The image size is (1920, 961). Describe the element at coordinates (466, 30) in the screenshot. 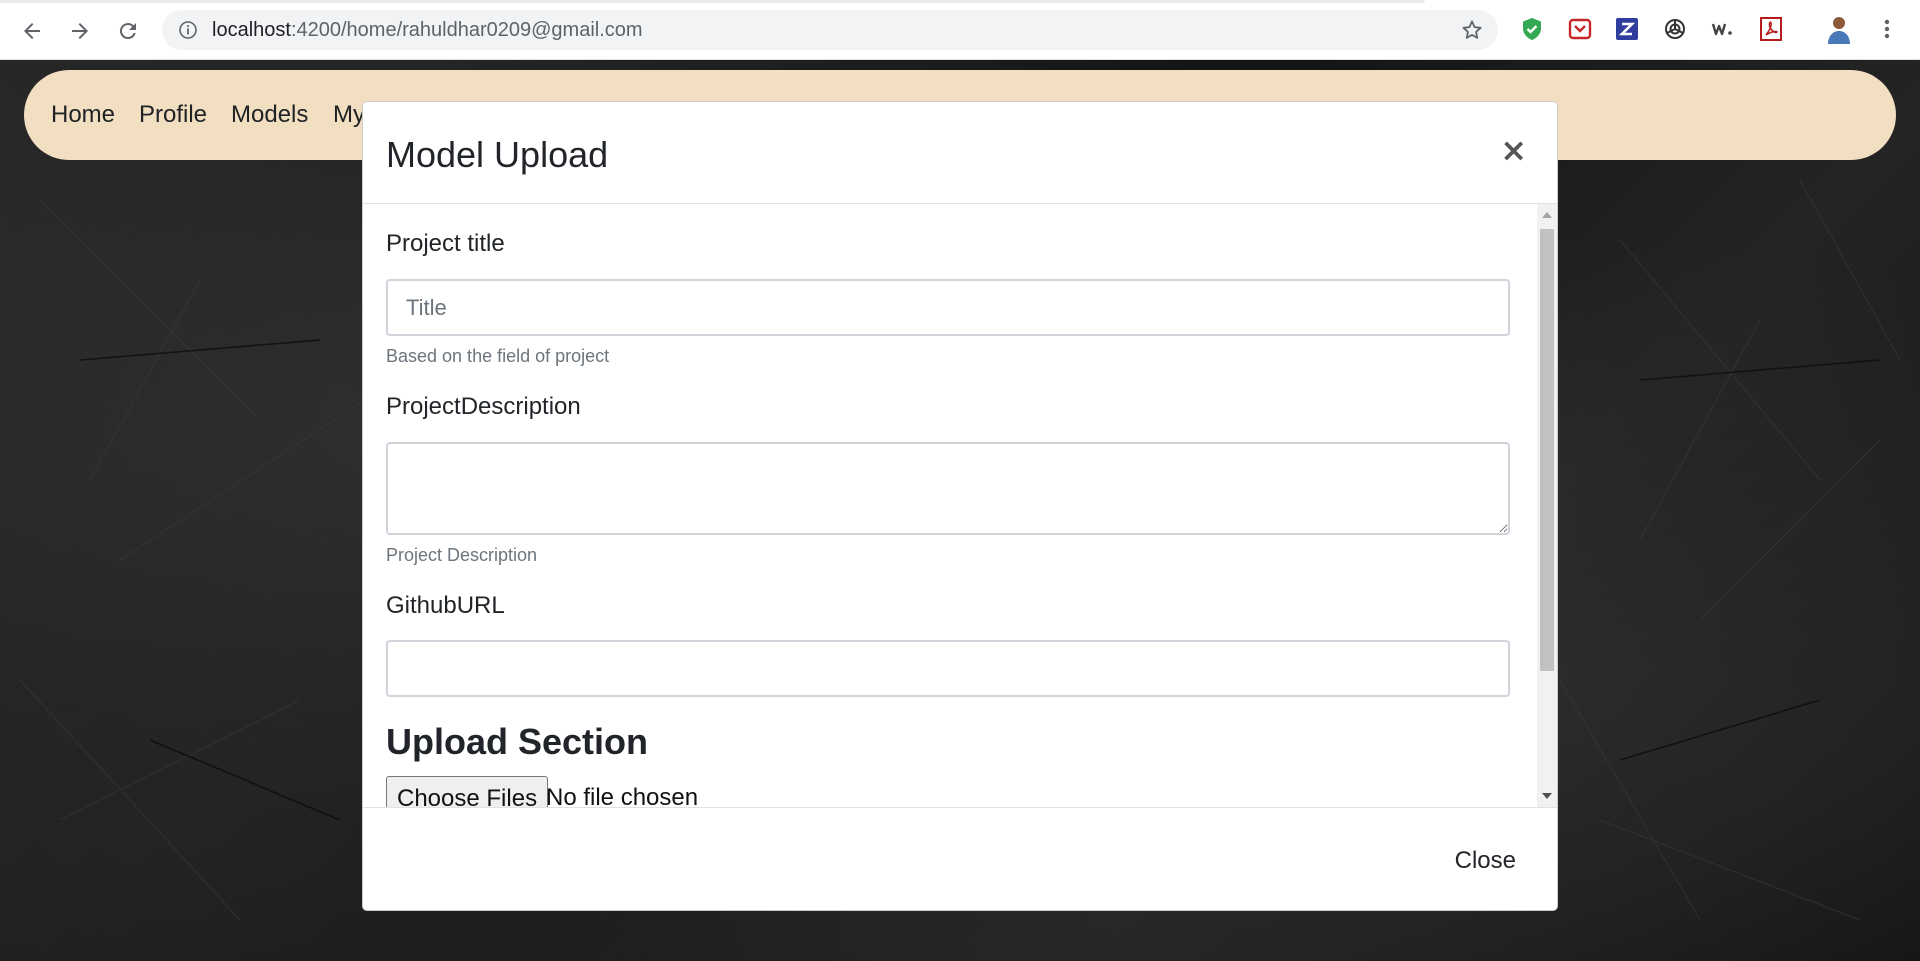

I see `url-path: :4200/home/rahuldhar0209@gmail.com` at that location.